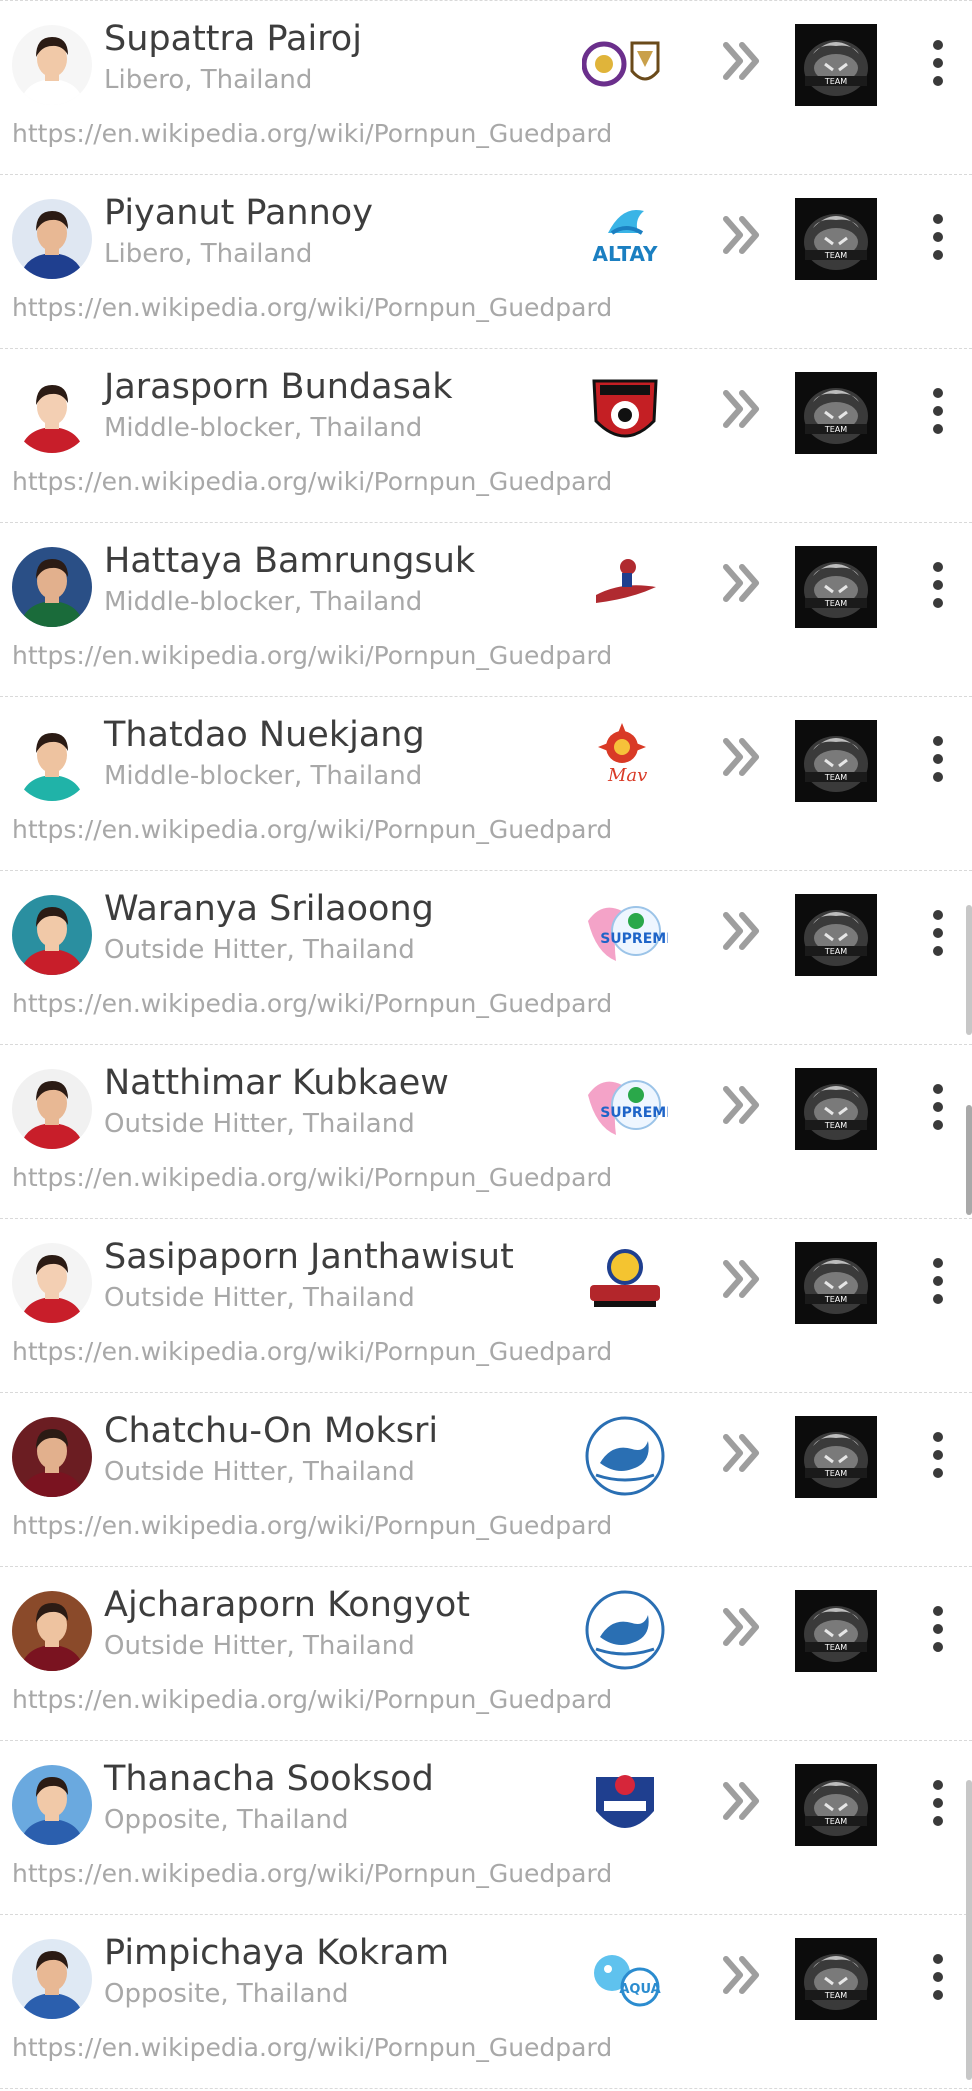  I want to click on player-name: Jarasporn Bundasak, so click(278, 387).